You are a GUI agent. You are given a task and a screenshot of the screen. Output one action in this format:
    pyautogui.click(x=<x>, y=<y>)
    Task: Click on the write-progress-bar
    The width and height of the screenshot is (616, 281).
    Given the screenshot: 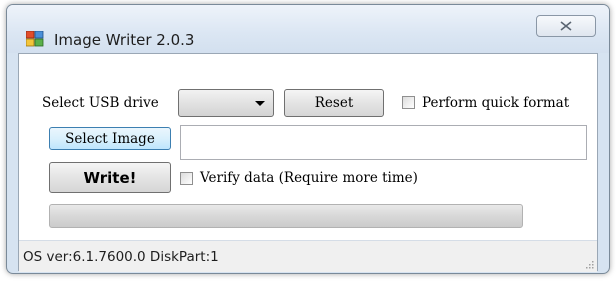 What is the action you would take?
    pyautogui.click(x=286, y=216)
    